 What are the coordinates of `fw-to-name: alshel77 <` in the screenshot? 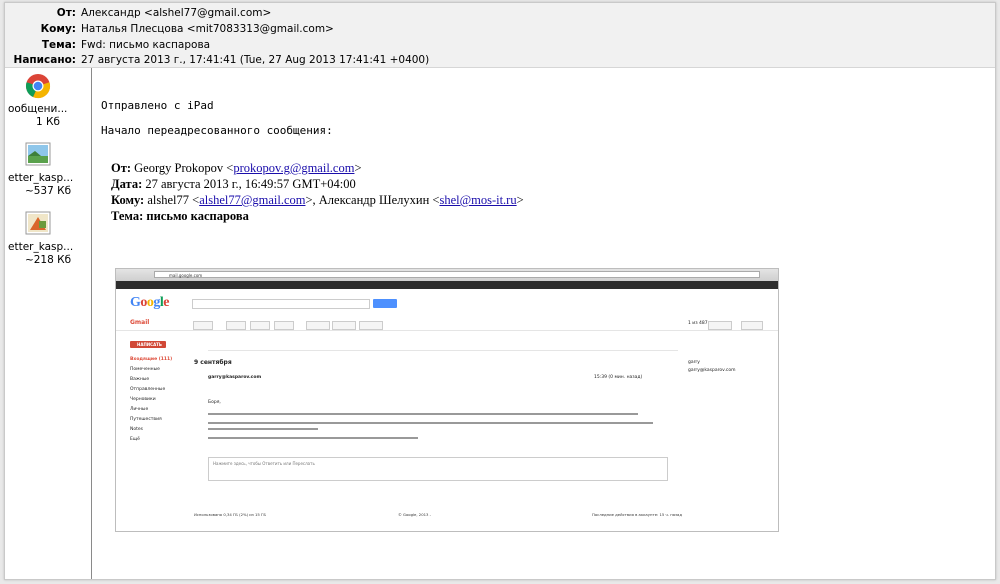 It's located at (173, 200).